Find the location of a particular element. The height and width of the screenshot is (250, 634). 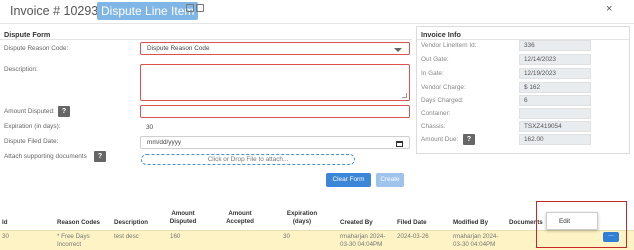

modal-header: Invoice # 10293384 Dispute Line Item × is located at coordinates (317, 12).